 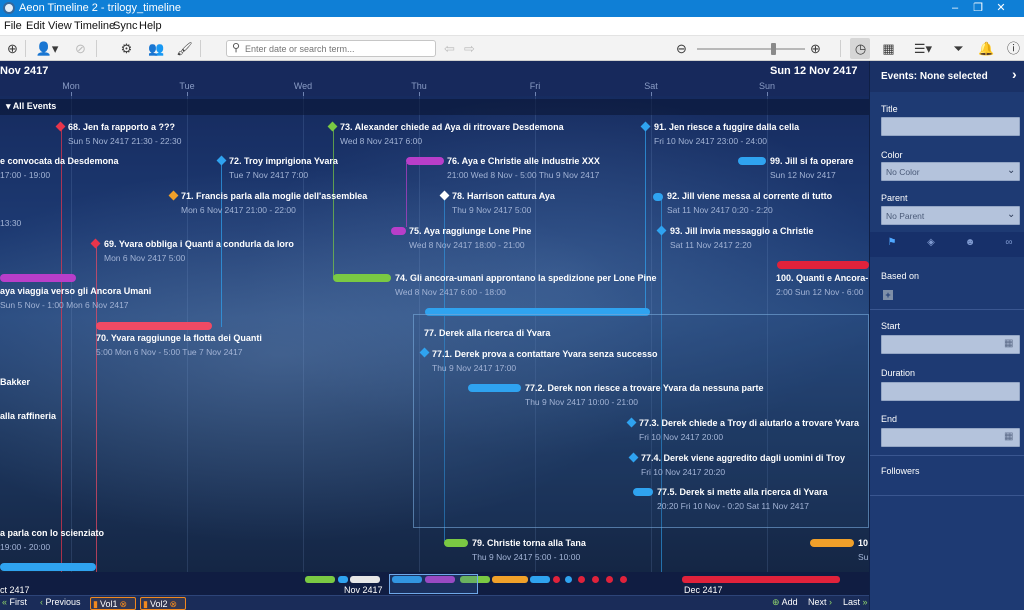 I want to click on previous-arrow-icon: ‹, so click(x=41, y=602).